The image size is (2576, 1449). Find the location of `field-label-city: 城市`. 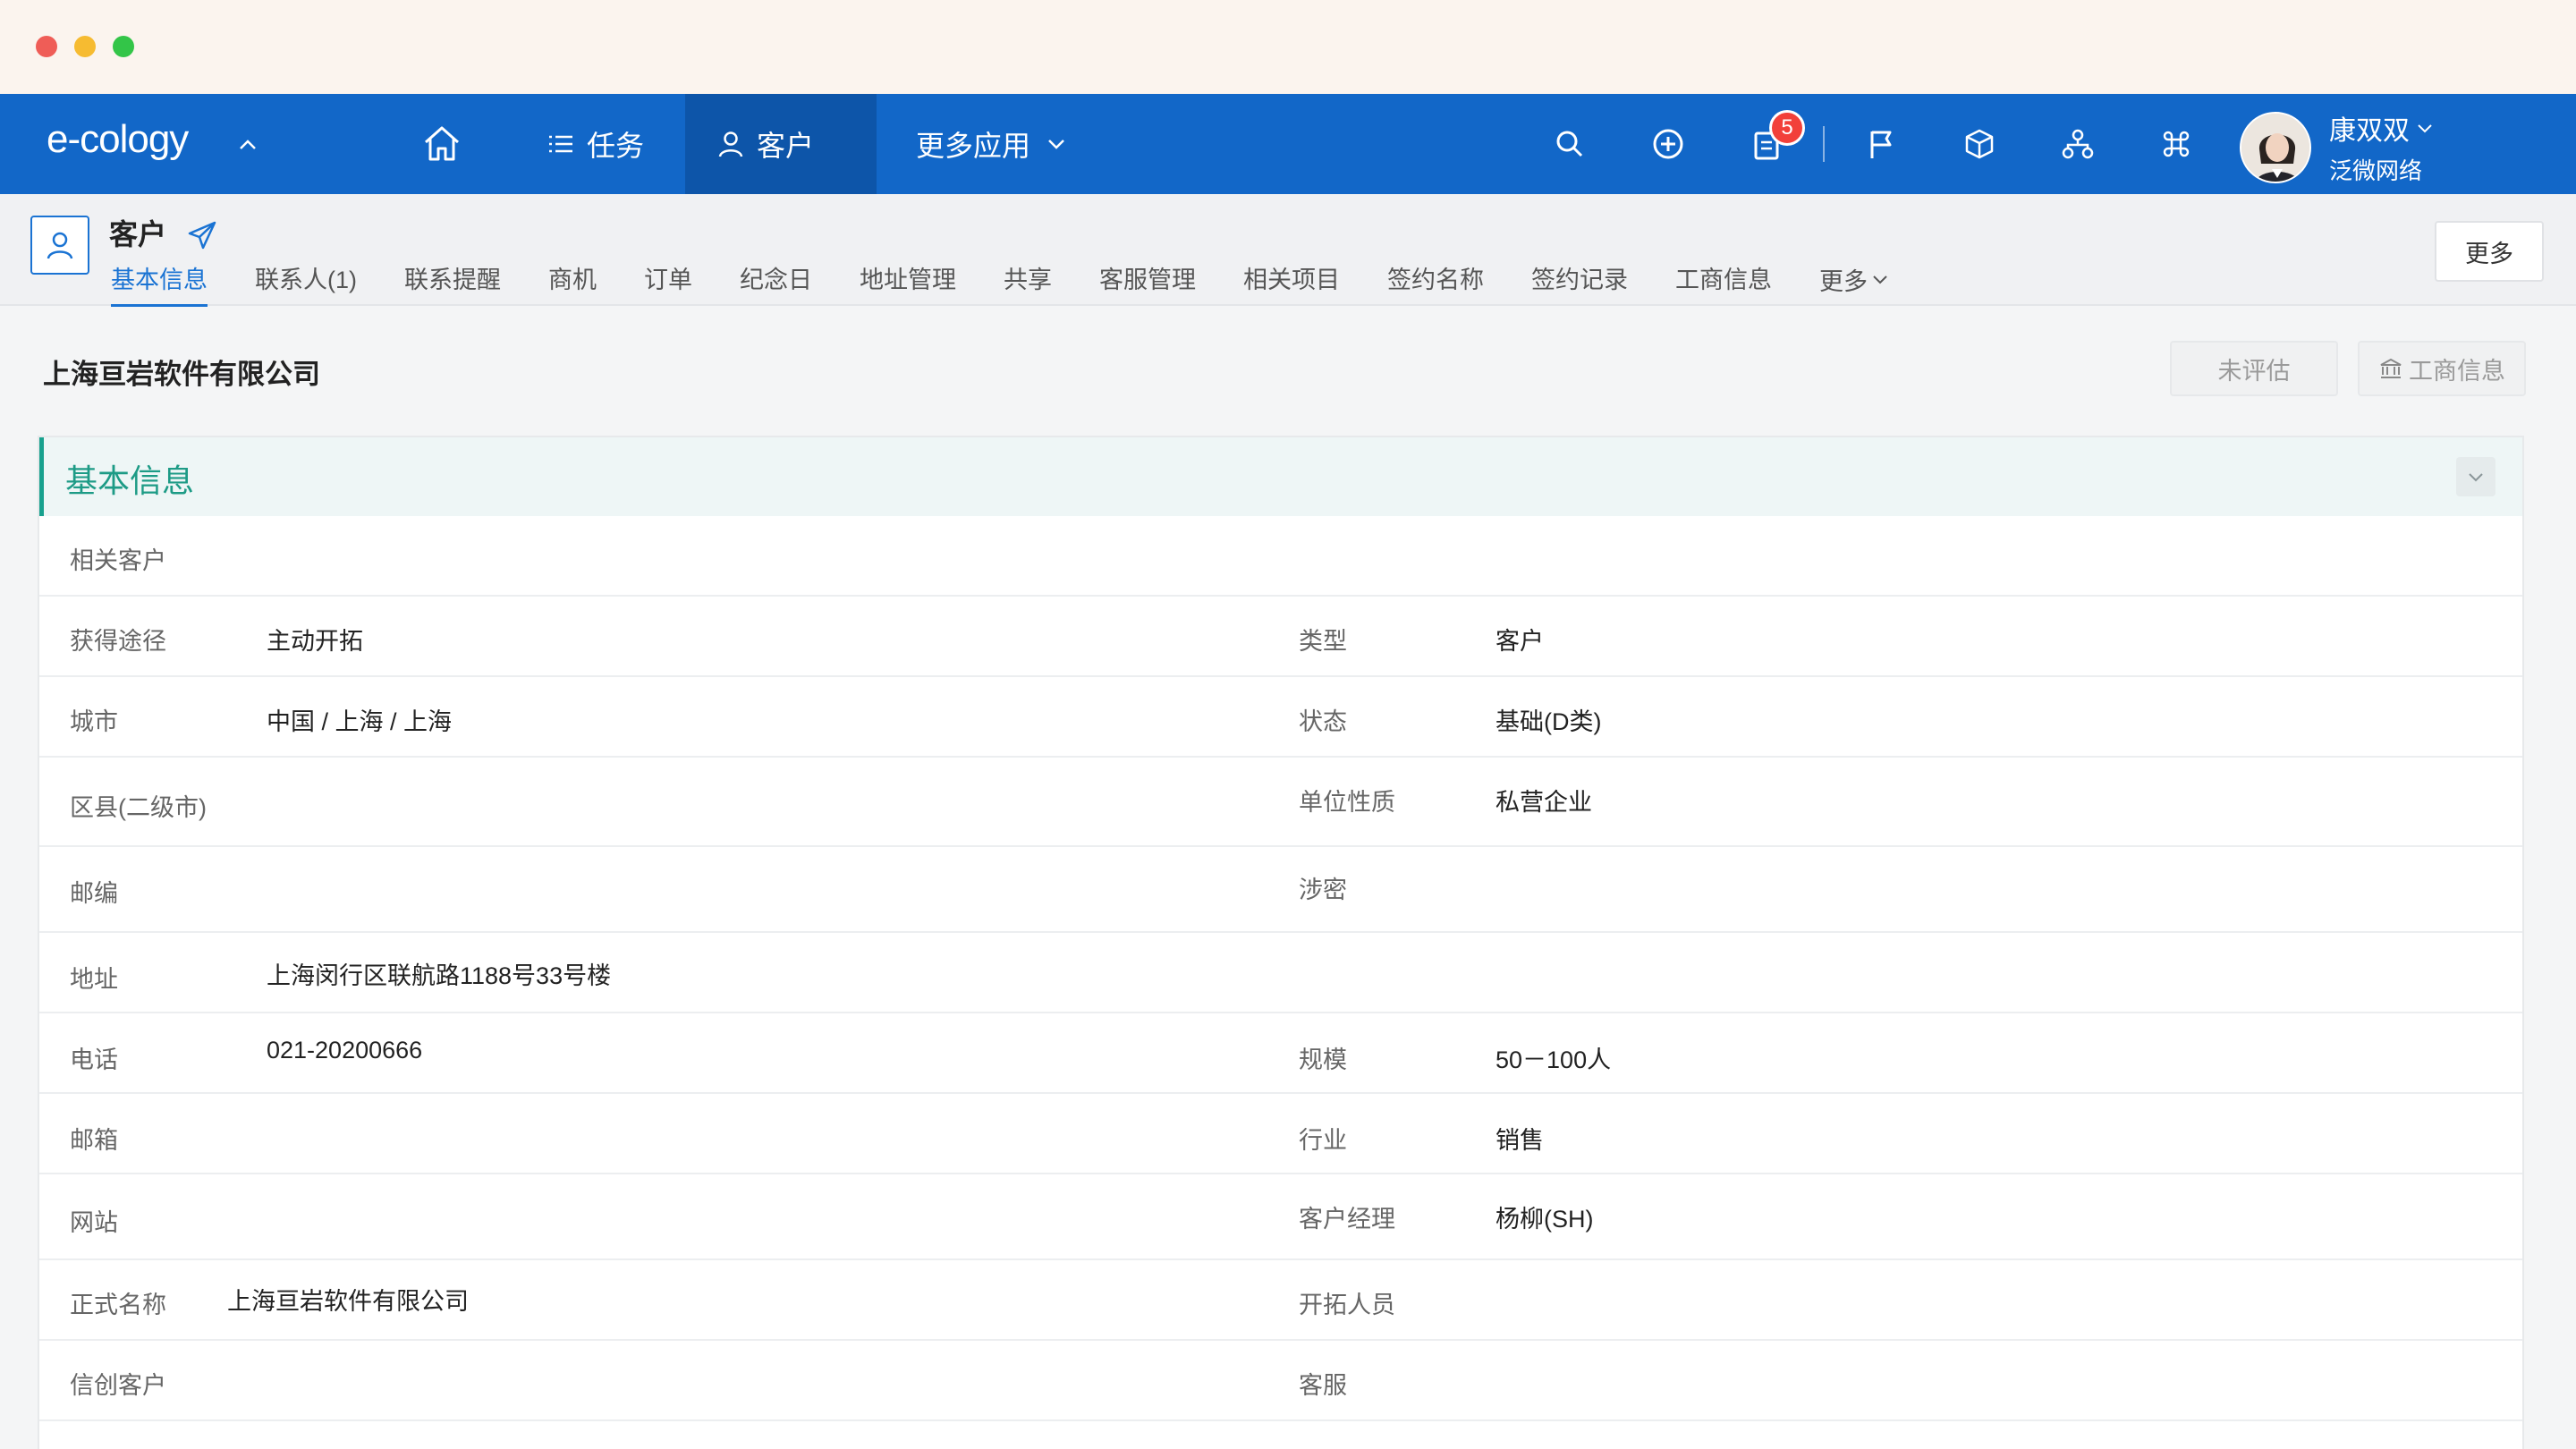

field-label-city: 城市 is located at coordinates (94, 721).